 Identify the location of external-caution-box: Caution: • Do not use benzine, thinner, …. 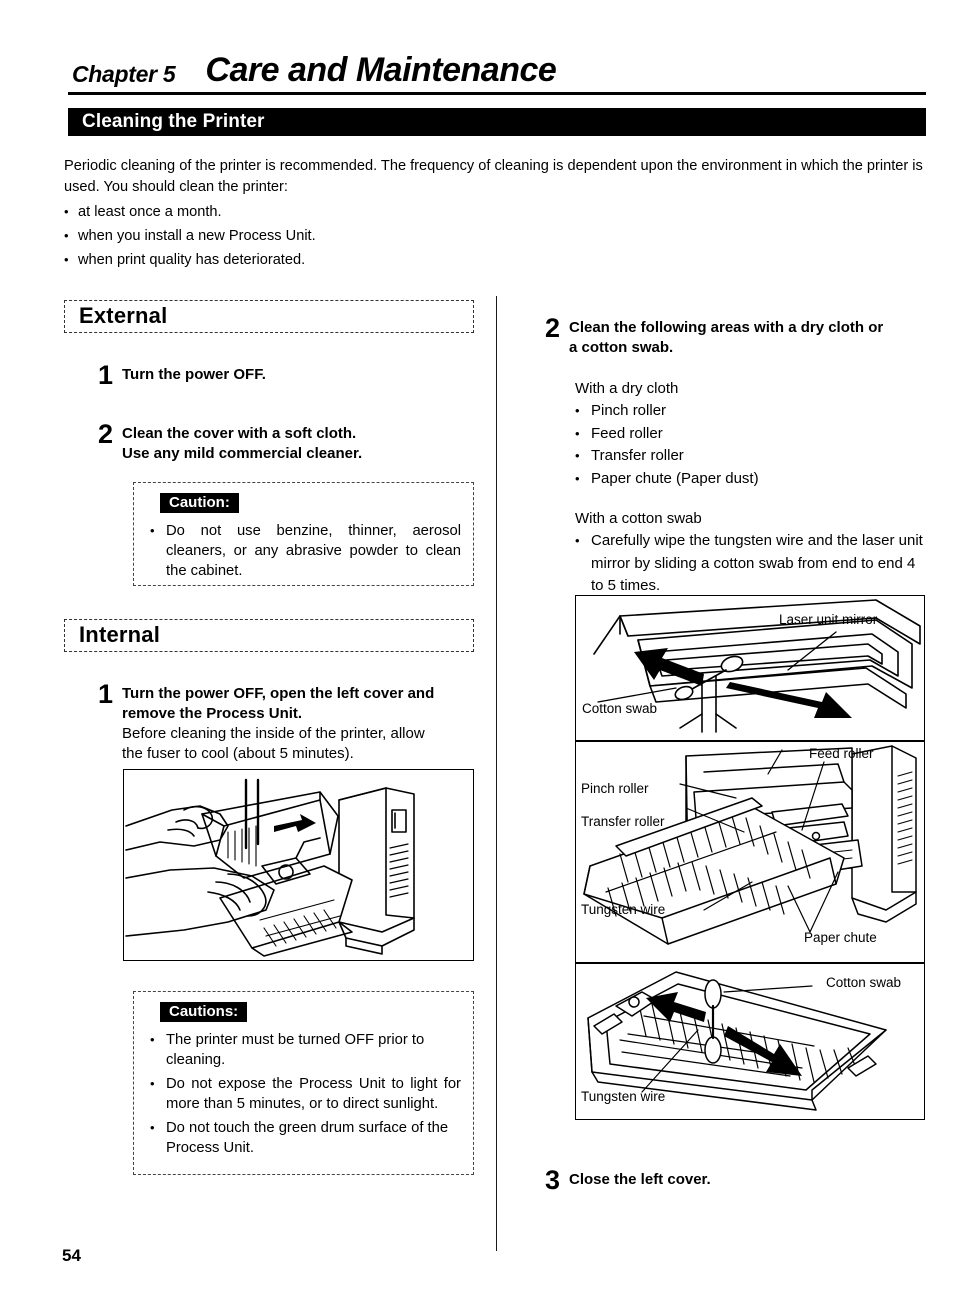
(303, 534).